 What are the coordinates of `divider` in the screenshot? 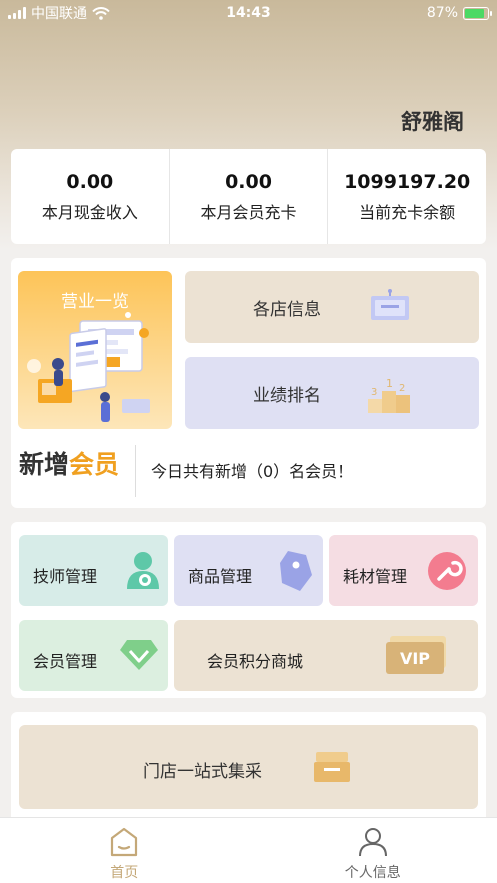 It's located at (135, 471).